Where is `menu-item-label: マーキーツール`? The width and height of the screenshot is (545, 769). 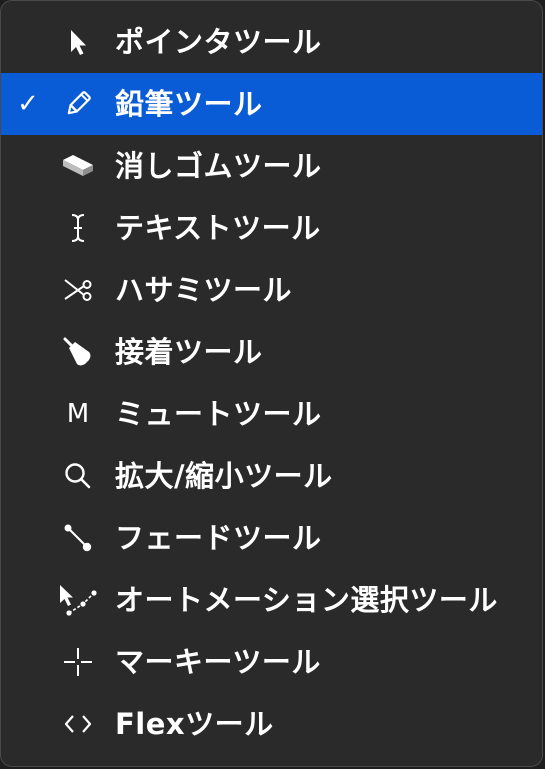 menu-item-label: マーキーツール is located at coordinates (218, 662).